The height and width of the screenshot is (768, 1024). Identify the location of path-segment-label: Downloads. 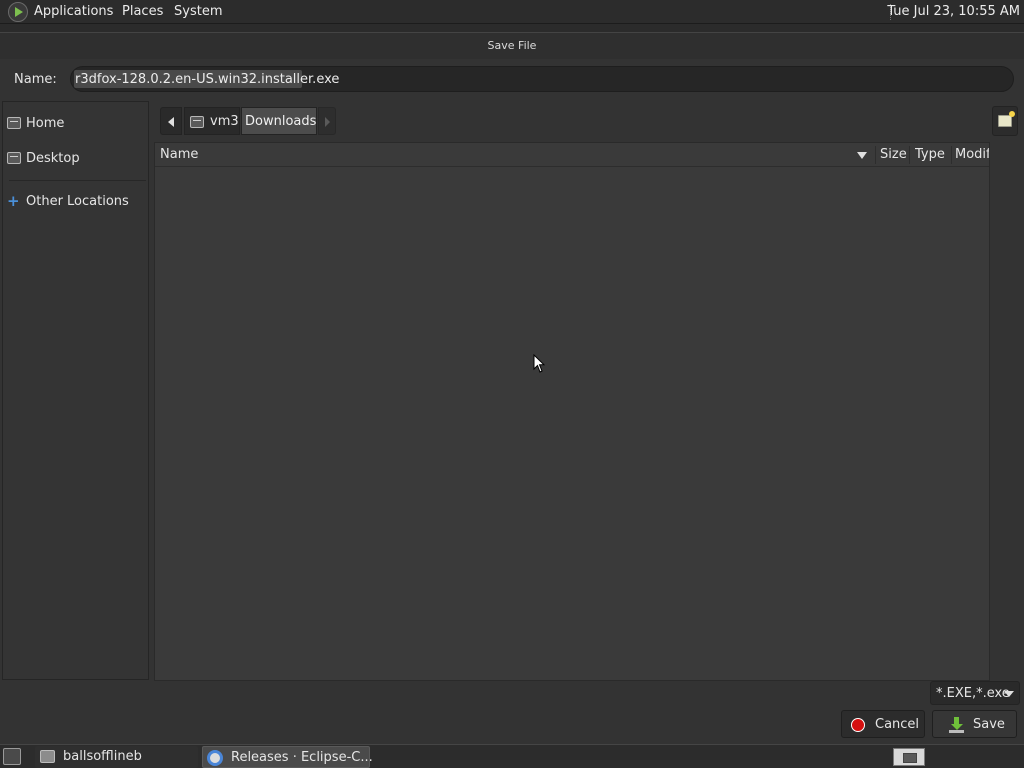
(281, 121).